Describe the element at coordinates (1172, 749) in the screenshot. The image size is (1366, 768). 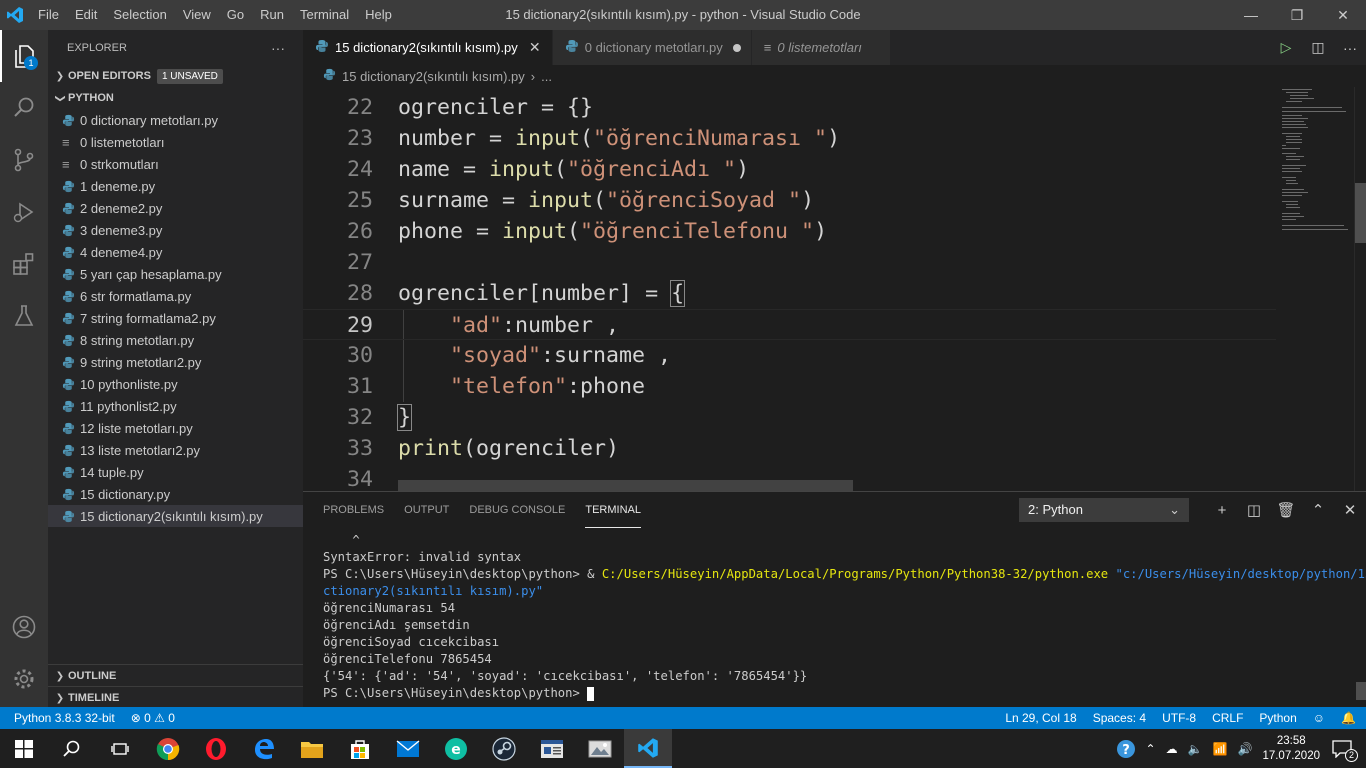
I see `onedrive-cloud-icon: ☁` at that location.